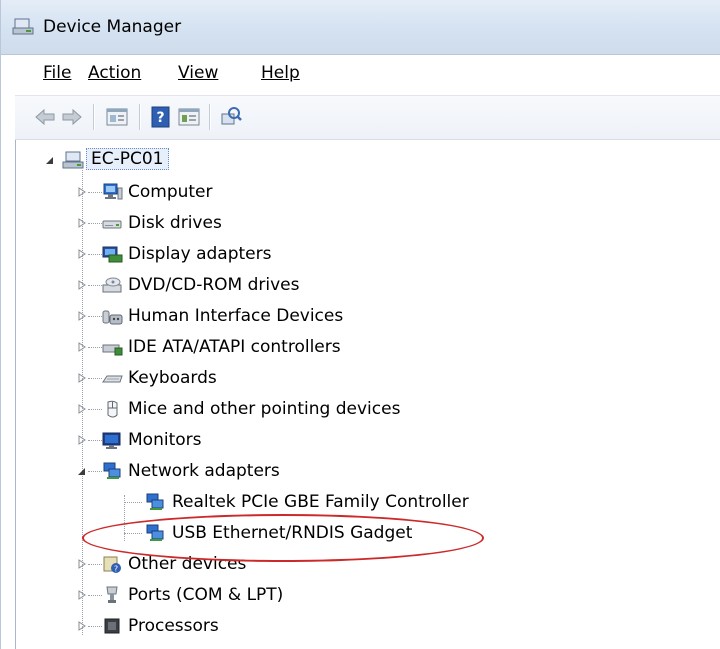  I want to click on tree-node-label: Realtek PCIe GBE Family Controller, so click(320, 502).